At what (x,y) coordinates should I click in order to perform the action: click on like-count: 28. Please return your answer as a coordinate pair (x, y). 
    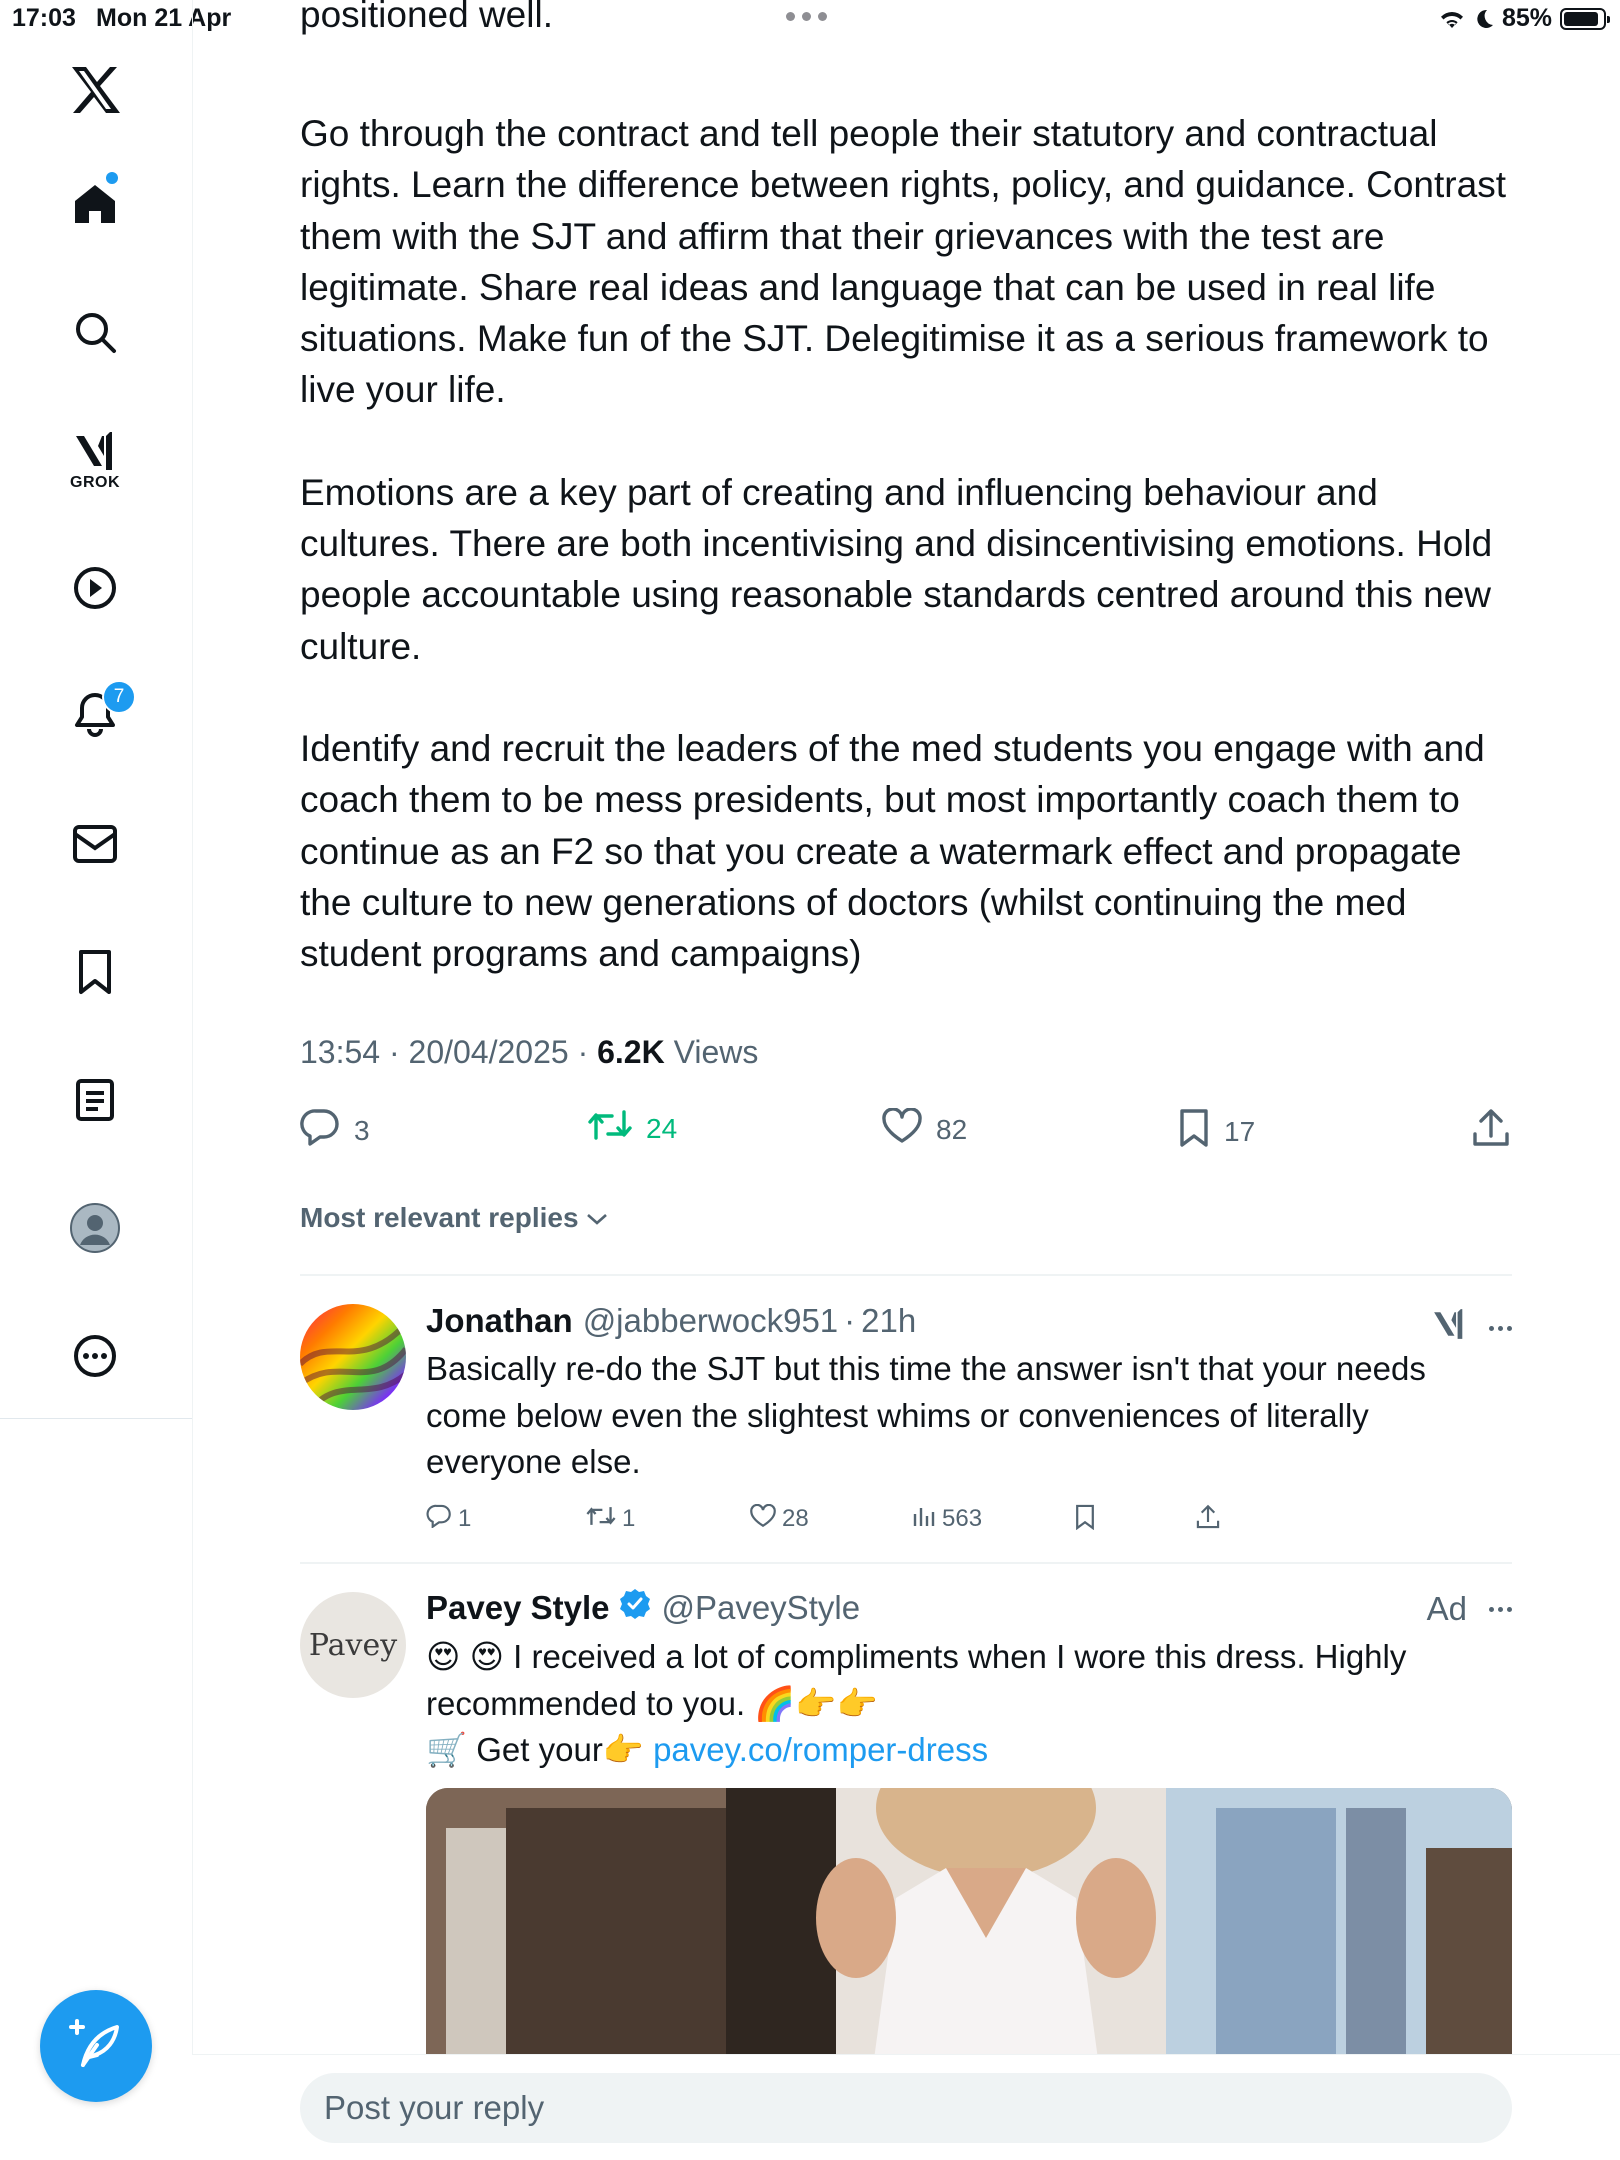
    Looking at the image, I should click on (795, 1518).